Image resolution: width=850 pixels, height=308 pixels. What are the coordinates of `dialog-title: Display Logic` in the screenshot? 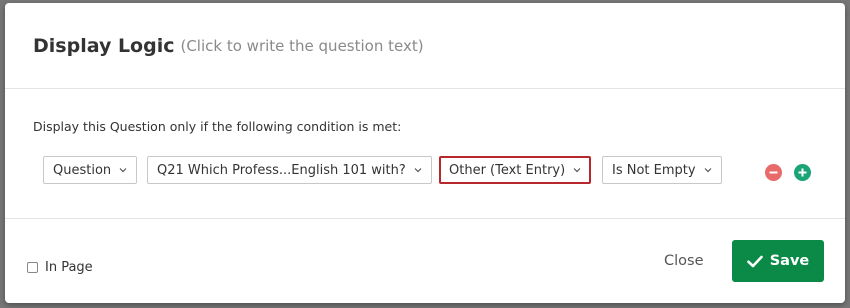 It's located at (104, 45).